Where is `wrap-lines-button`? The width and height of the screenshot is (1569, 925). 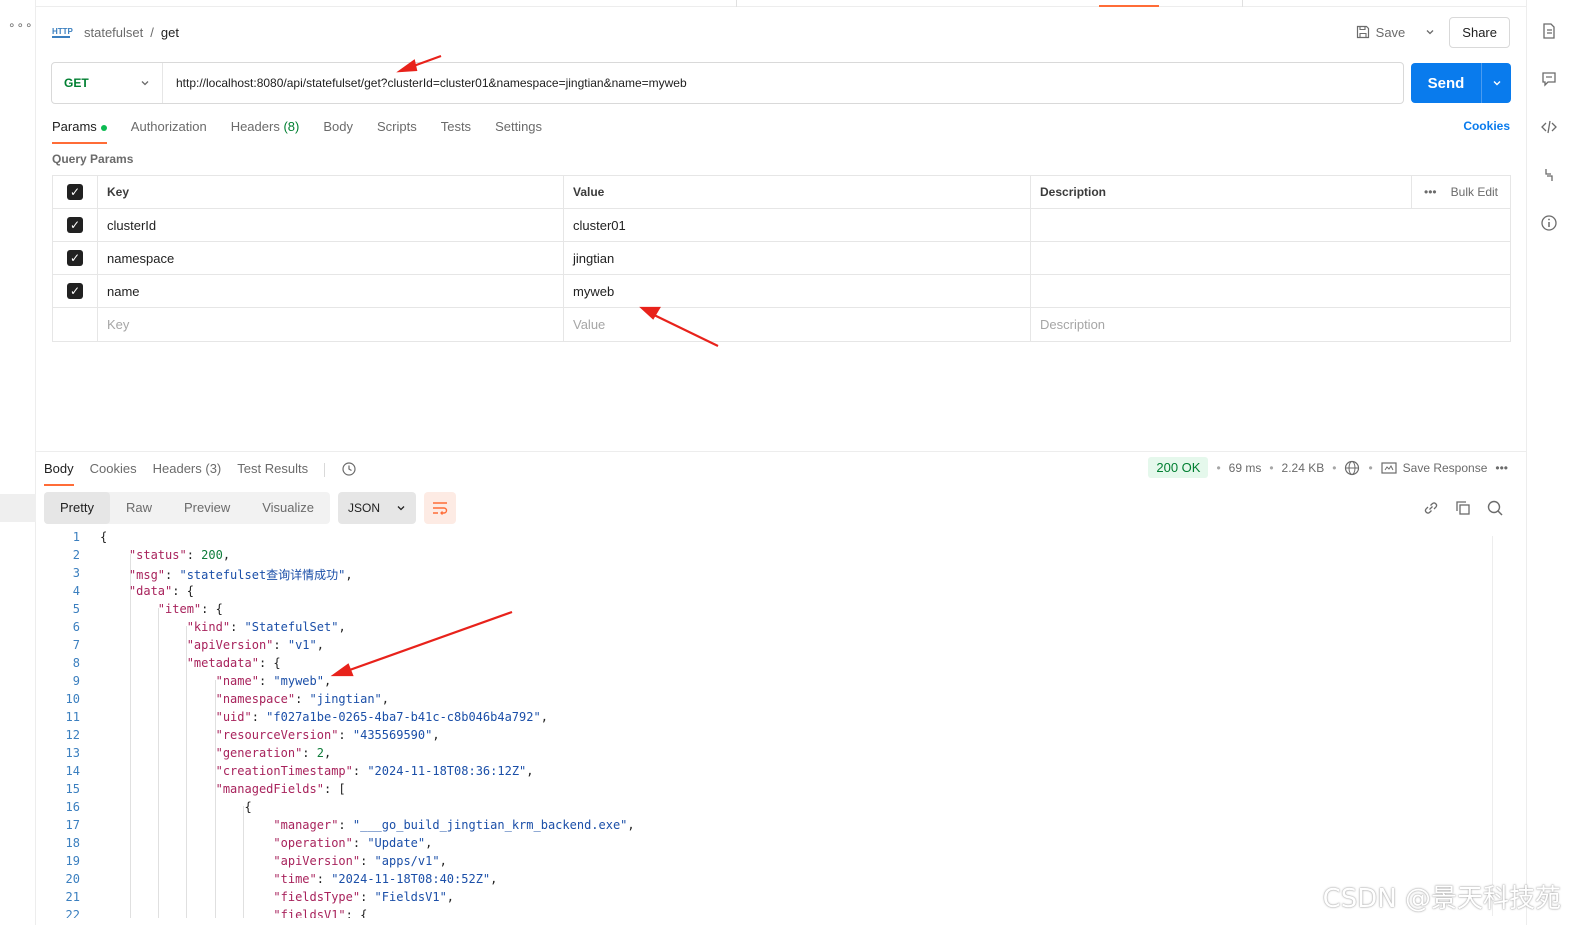 wrap-lines-button is located at coordinates (440, 508).